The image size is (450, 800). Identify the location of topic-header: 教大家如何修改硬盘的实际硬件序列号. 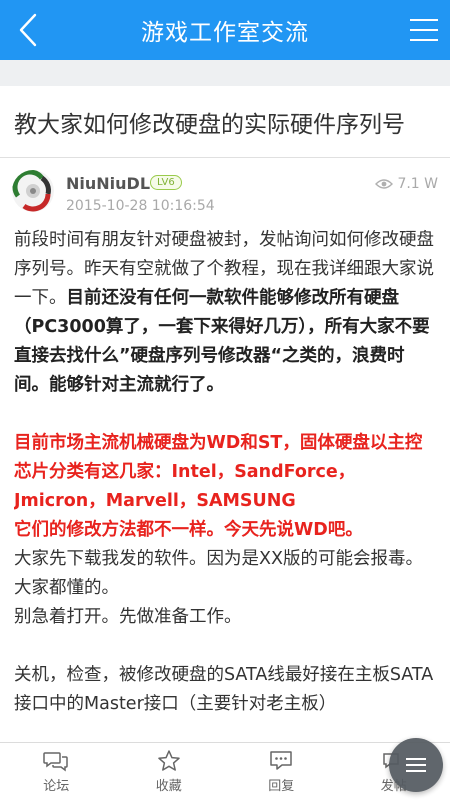
(225, 122).